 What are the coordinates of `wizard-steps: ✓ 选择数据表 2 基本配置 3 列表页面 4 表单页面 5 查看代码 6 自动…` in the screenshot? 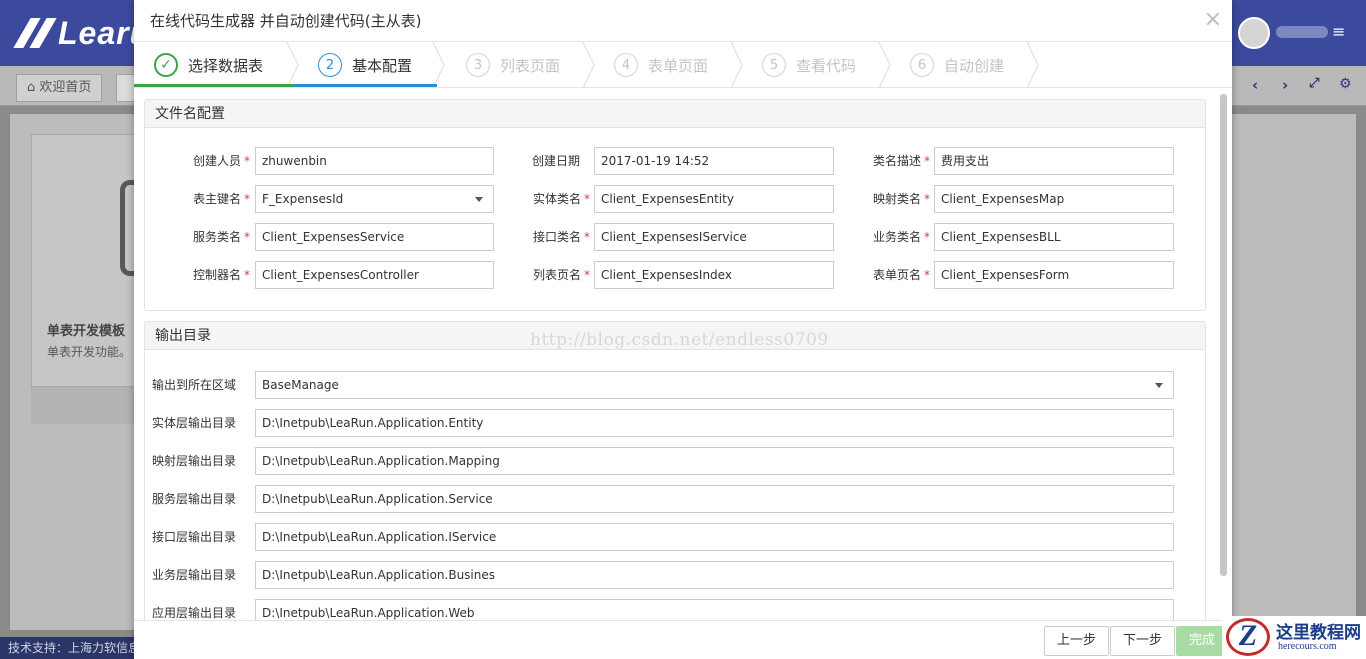 It's located at (683, 65).